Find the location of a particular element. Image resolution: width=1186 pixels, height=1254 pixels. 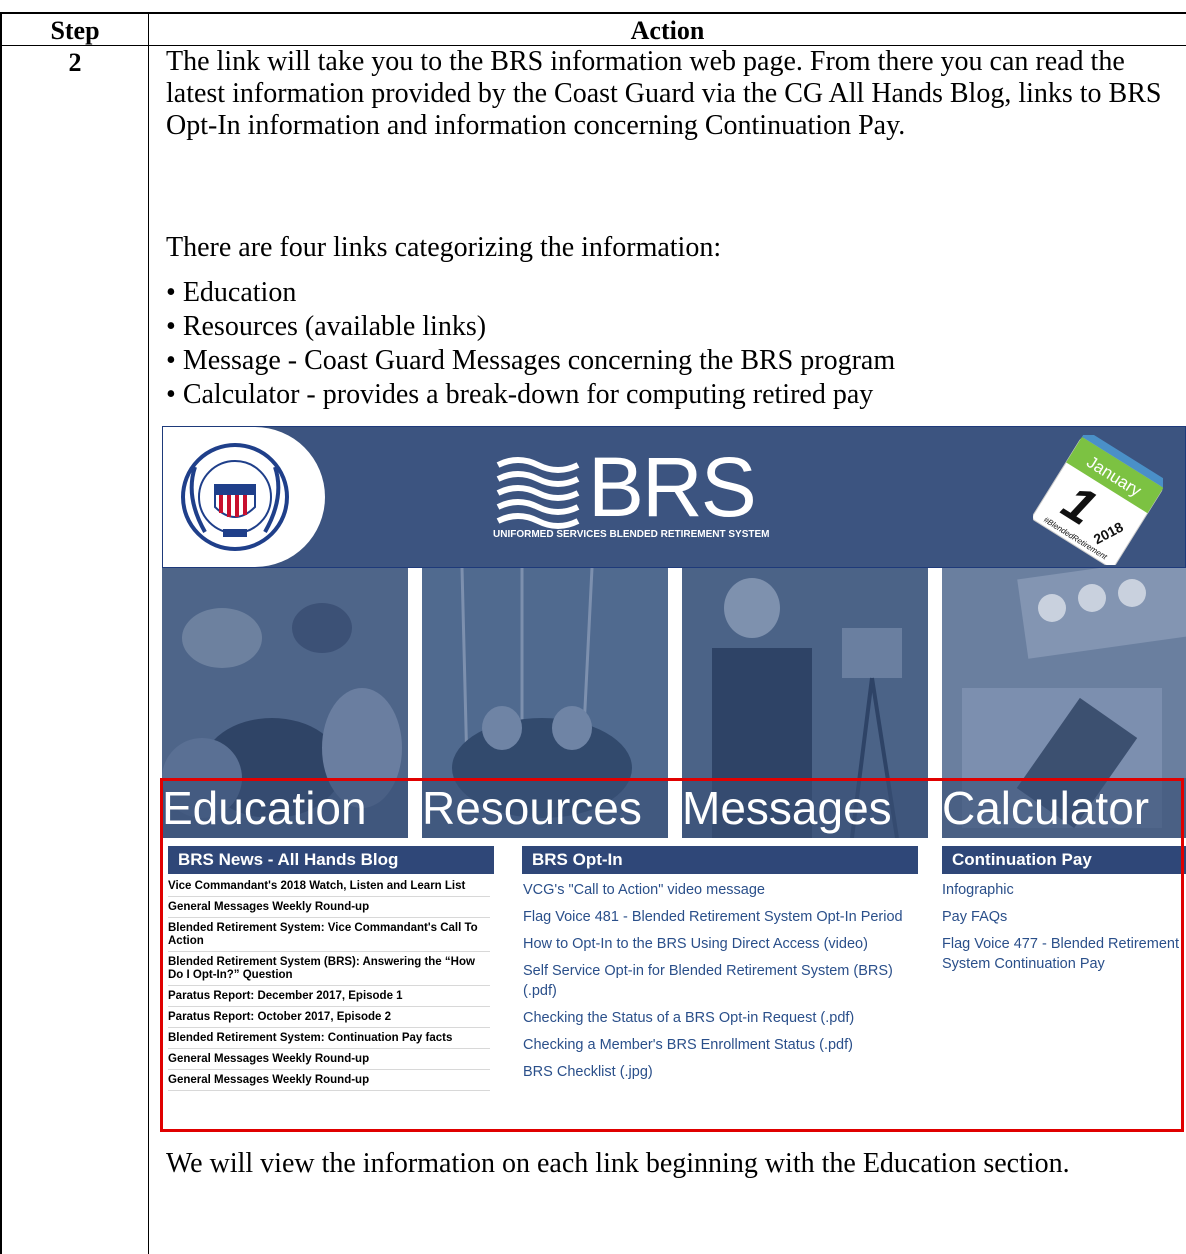

seal-background is located at coordinates (244, 497).